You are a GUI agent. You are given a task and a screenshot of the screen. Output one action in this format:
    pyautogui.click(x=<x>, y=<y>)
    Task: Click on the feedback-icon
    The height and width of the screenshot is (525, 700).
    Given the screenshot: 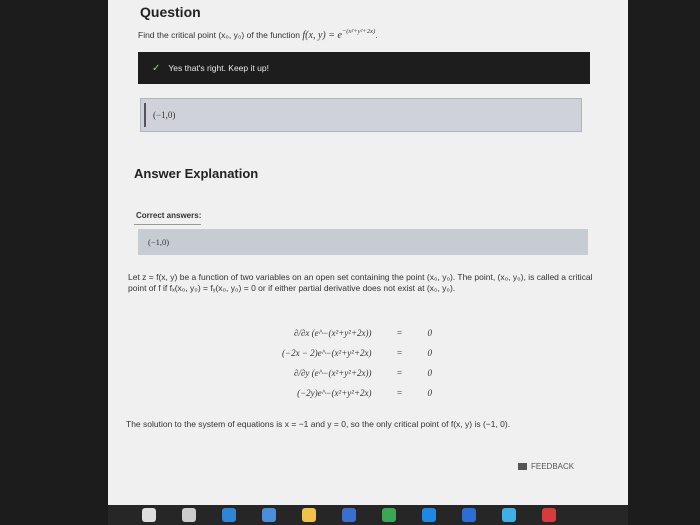 What is the action you would take?
    pyautogui.click(x=522, y=466)
    